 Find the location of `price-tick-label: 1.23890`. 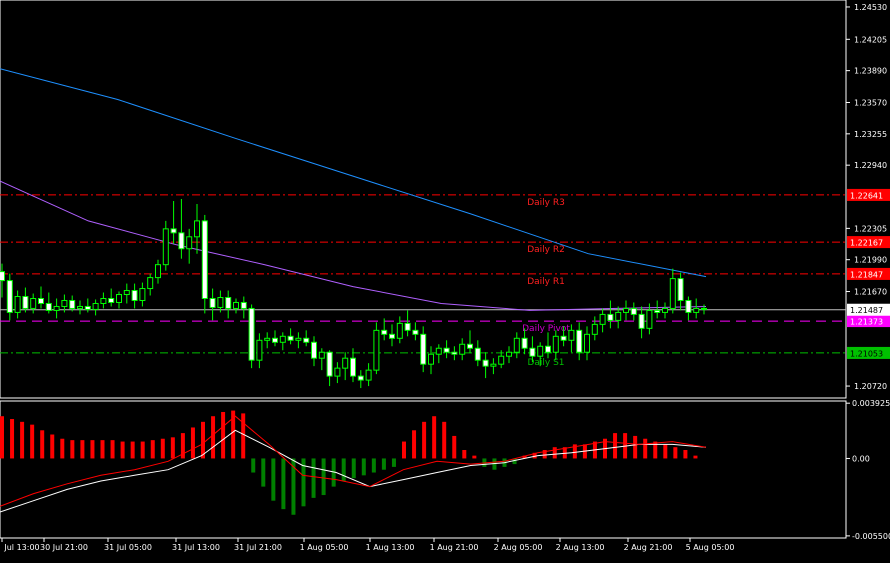

price-tick-label: 1.23890 is located at coordinates (870, 71).